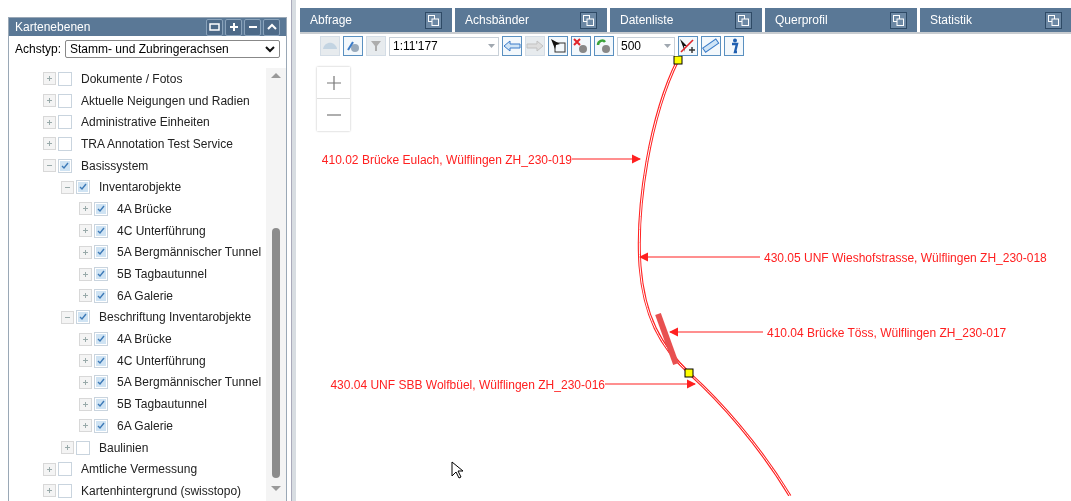 This screenshot has height=501, width=1071. I want to click on panel-tab: Datenliste, so click(686, 20).